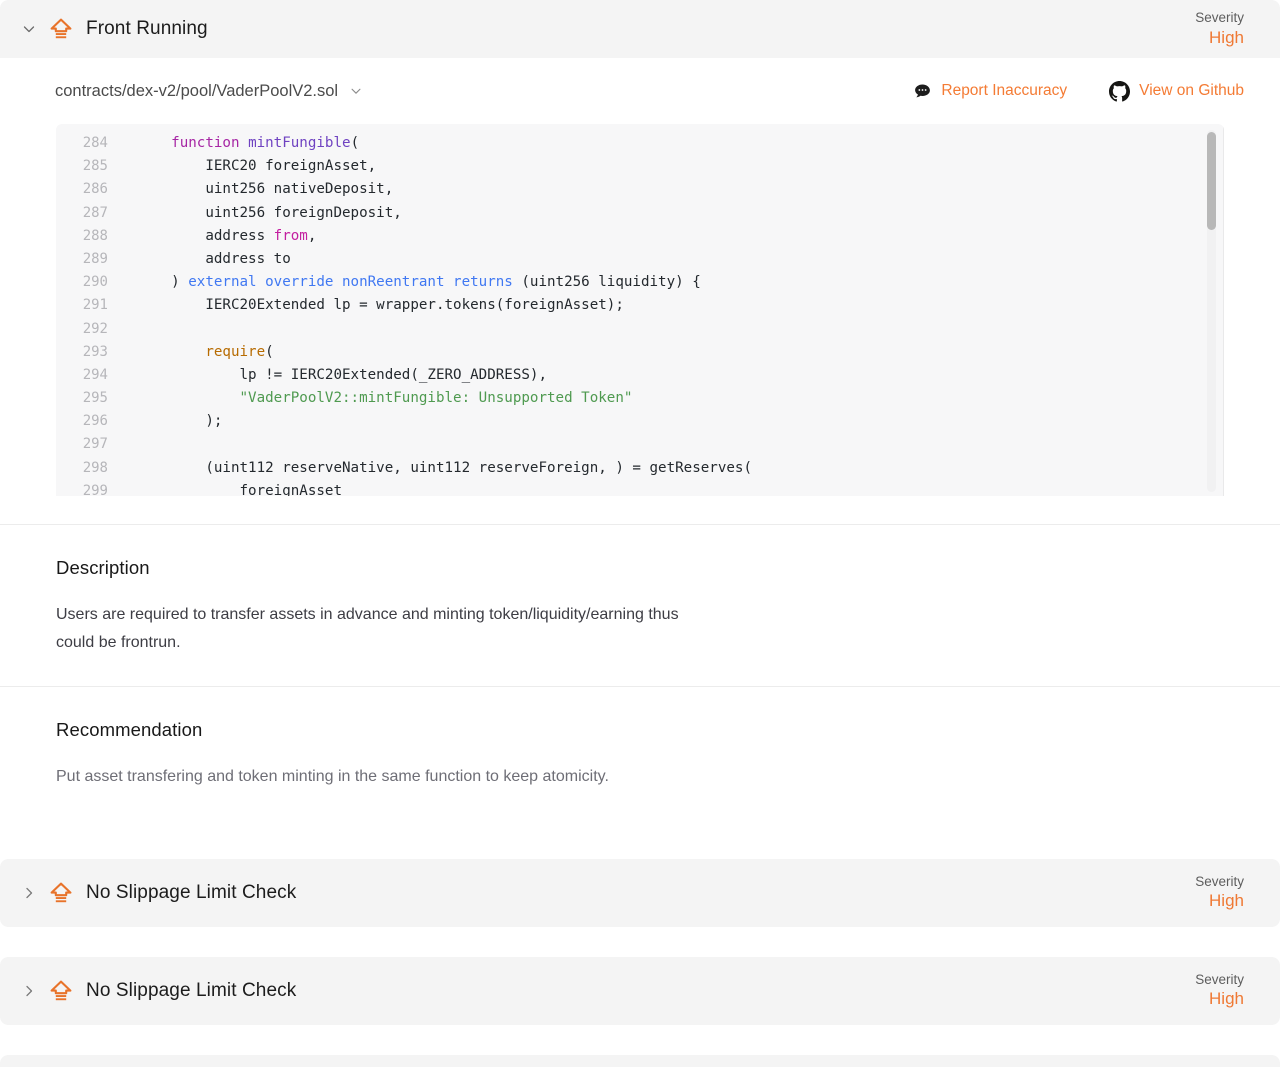 Image resolution: width=1280 pixels, height=1067 pixels. I want to click on finding-card-collapsed: No Slippage Limit CheckSeverityHigh, so click(640, 1060).